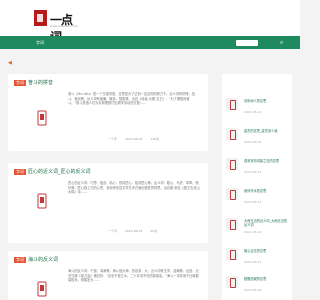 This screenshot has width=320, height=300. Describe the element at coordinates (154, 231) in the screenshot. I see `view-count: 59次` at that location.